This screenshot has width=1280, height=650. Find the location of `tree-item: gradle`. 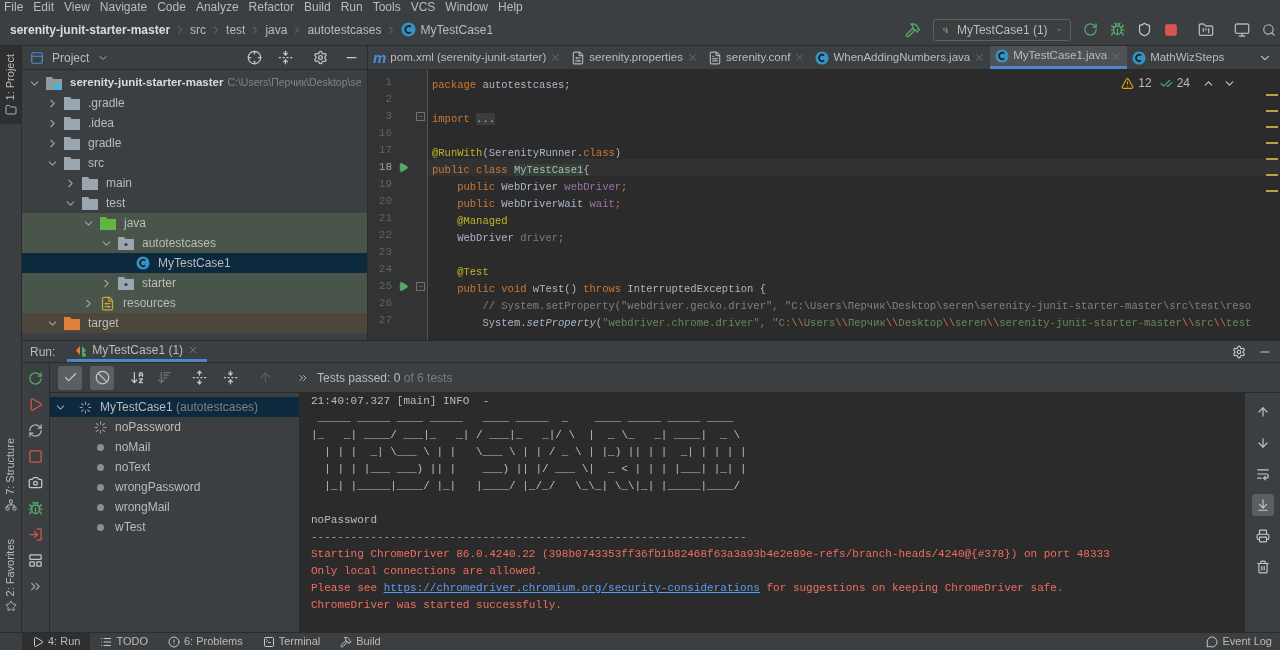

tree-item: gradle is located at coordinates (194, 143).